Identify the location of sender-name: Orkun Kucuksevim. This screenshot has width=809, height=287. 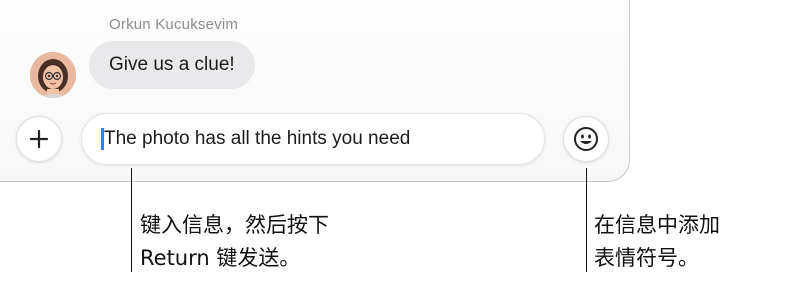
(174, 24).